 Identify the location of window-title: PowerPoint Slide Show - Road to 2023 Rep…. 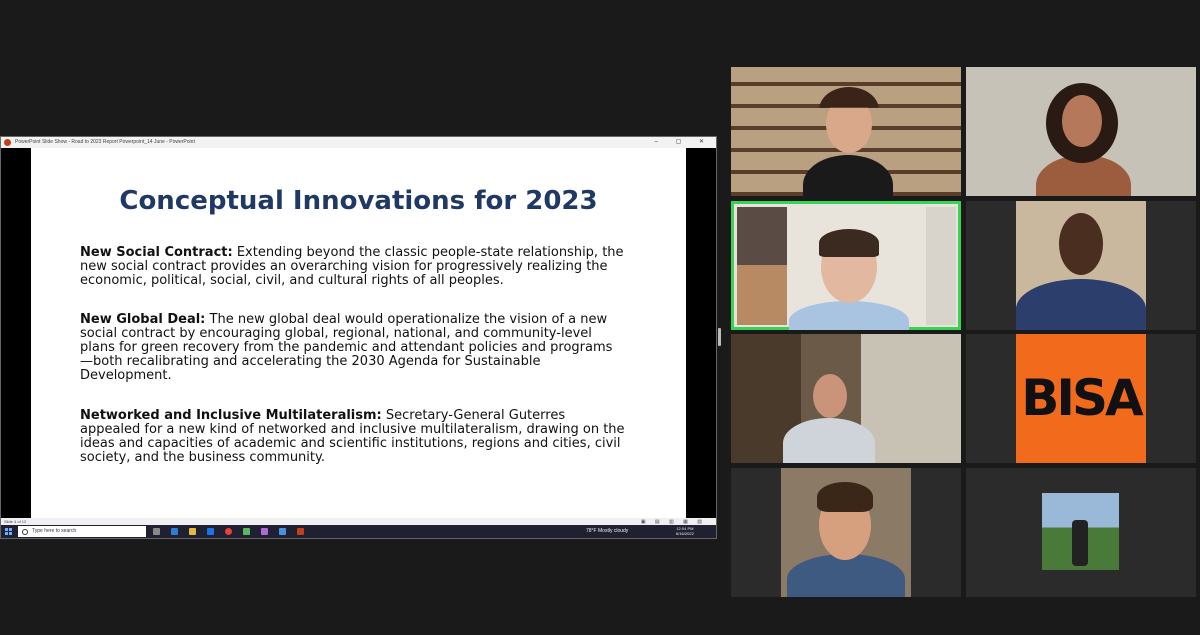
(105, 142).